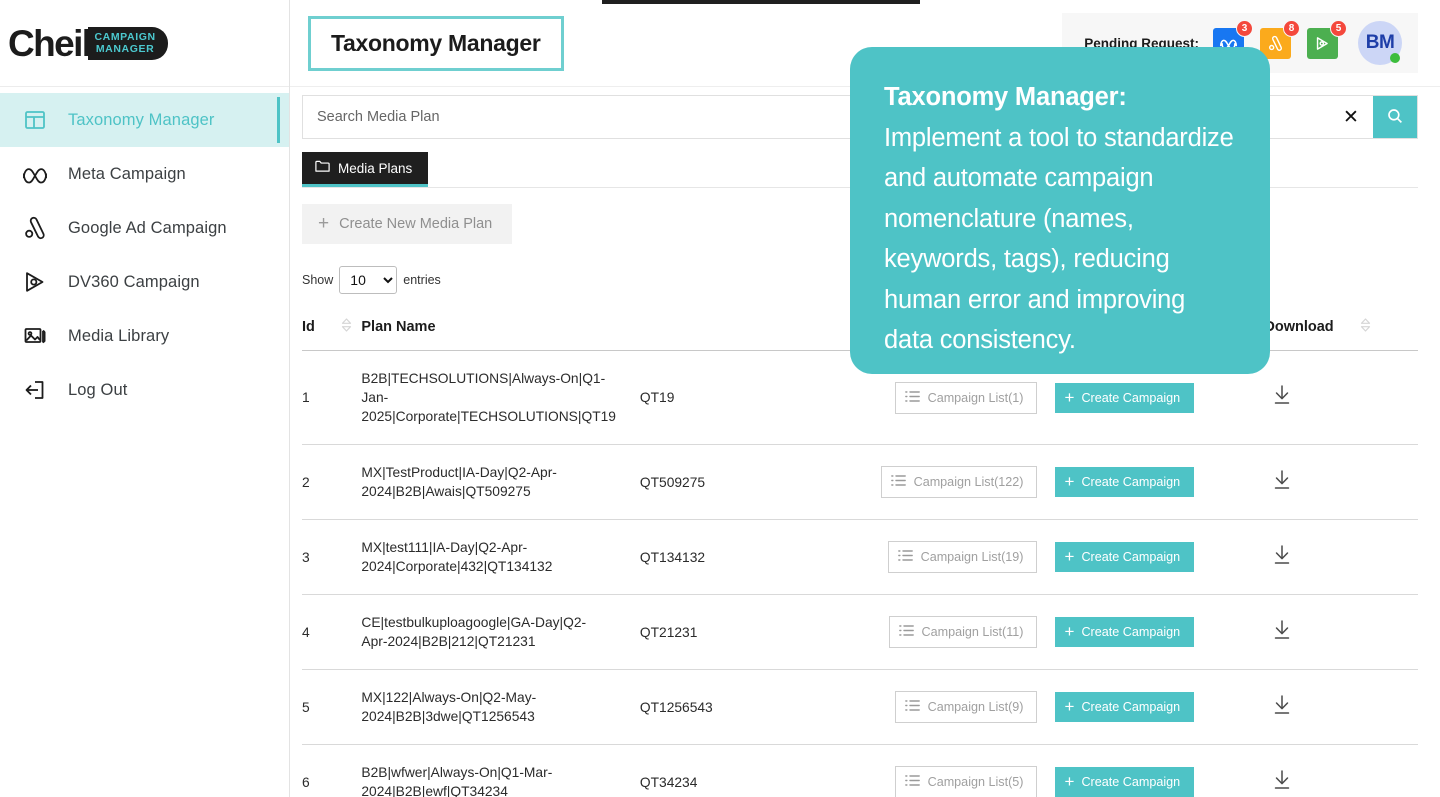 The width and height of the screenshot is (1440, 797). Describe the element at coordinates (346, 327) in the screenshot. I see `sort-icon` at that location.